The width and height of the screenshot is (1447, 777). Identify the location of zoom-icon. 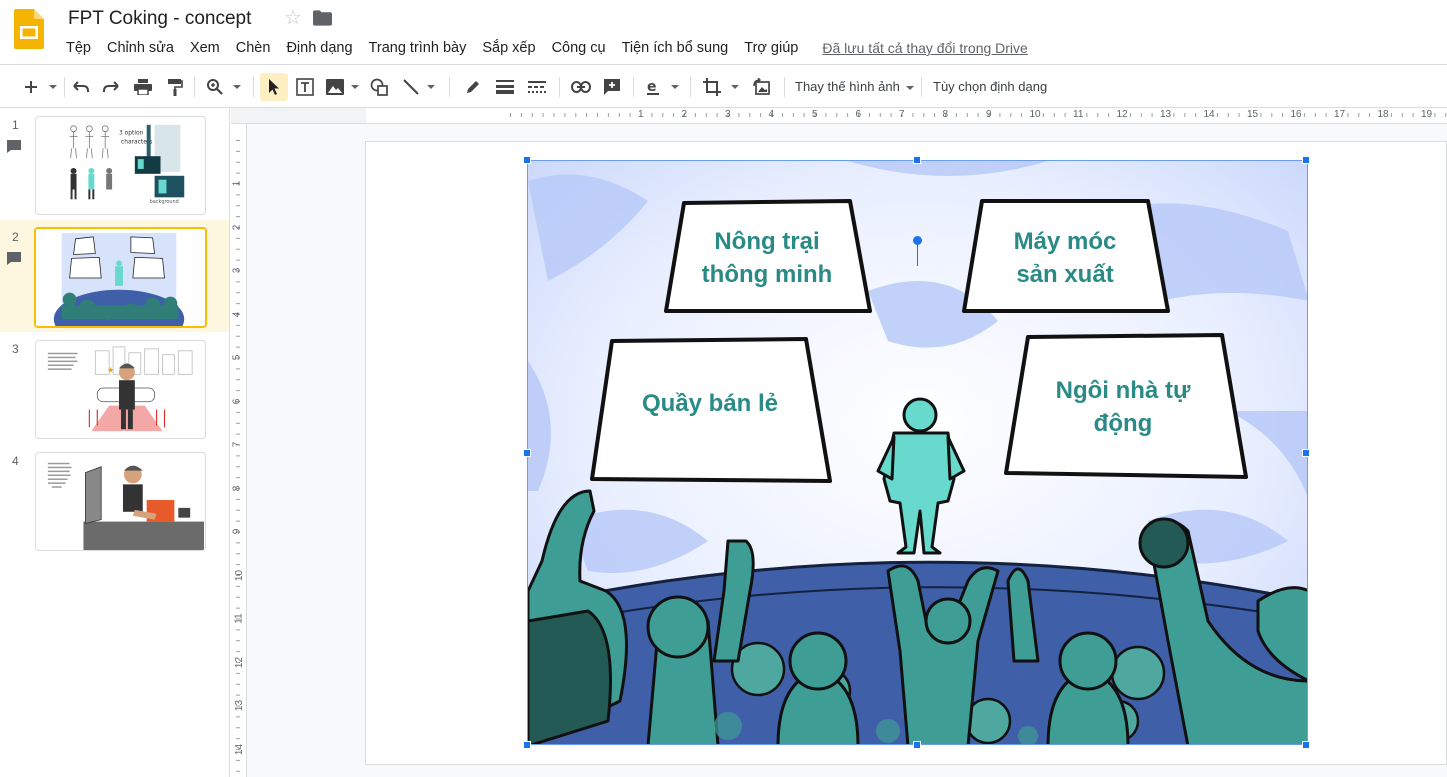
(215, 87).